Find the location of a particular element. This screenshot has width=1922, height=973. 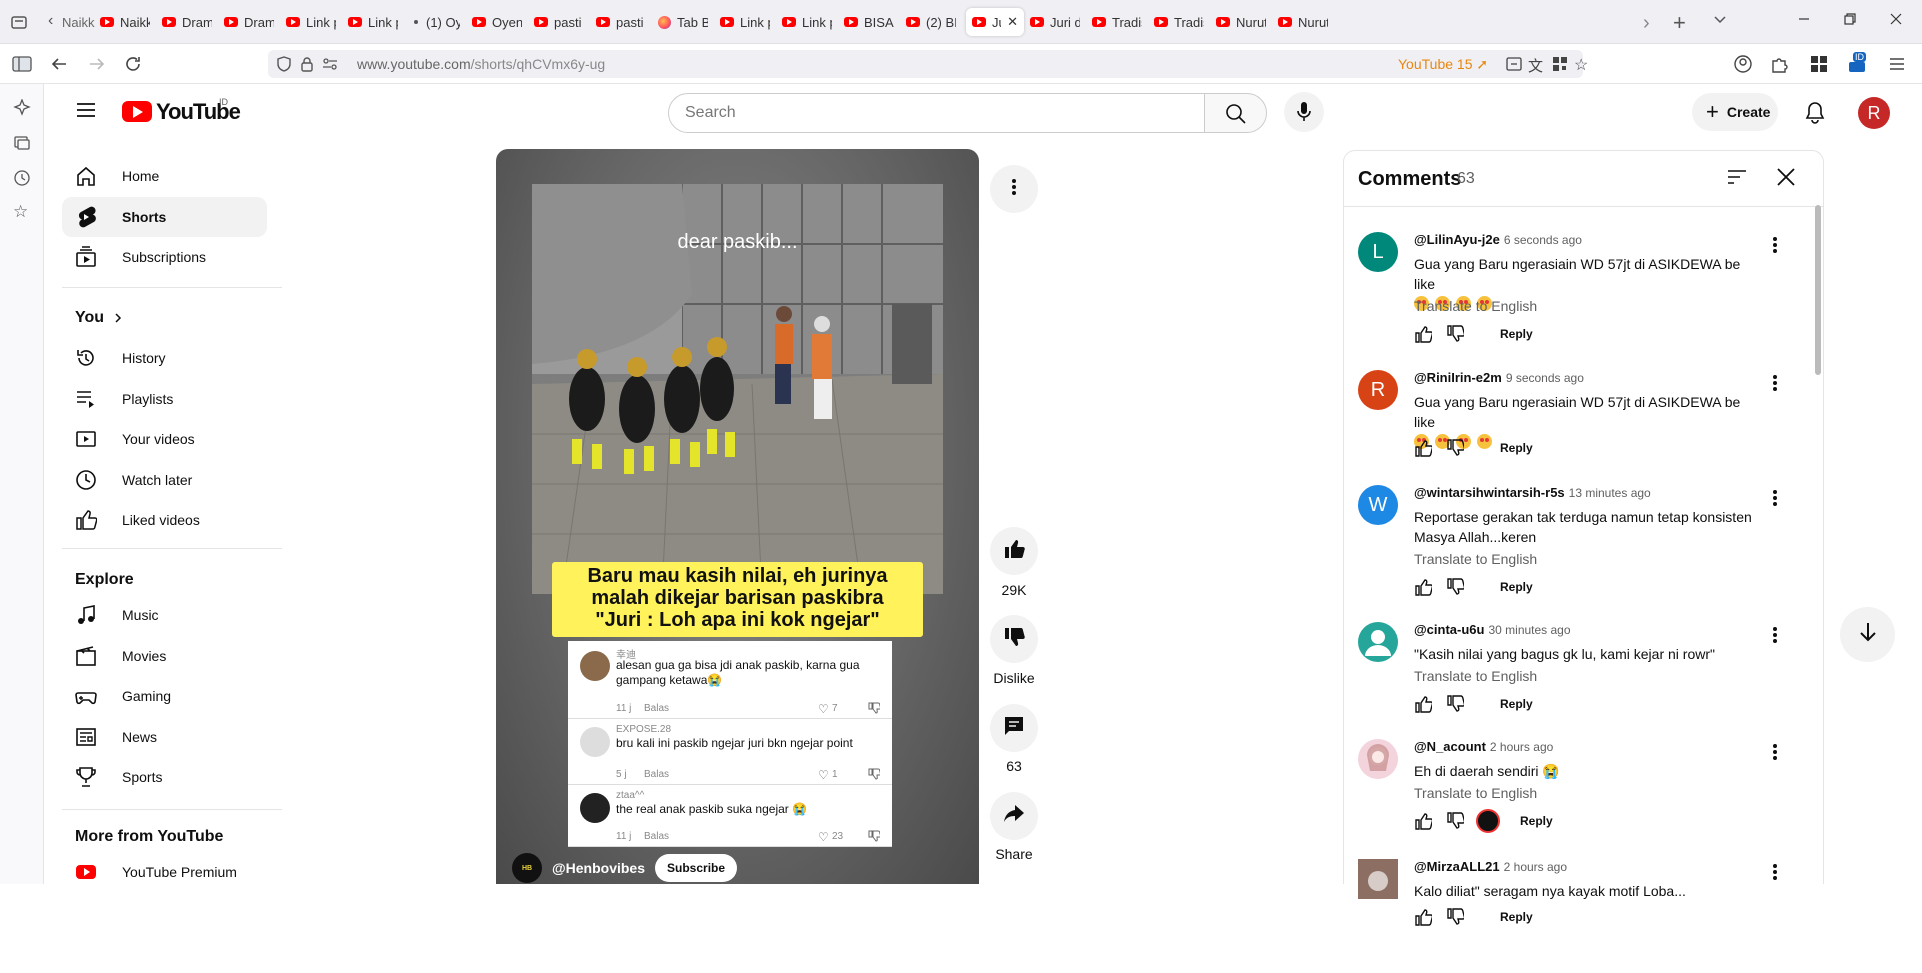

tab: (2) BIS is located at coordinates (931, 22).